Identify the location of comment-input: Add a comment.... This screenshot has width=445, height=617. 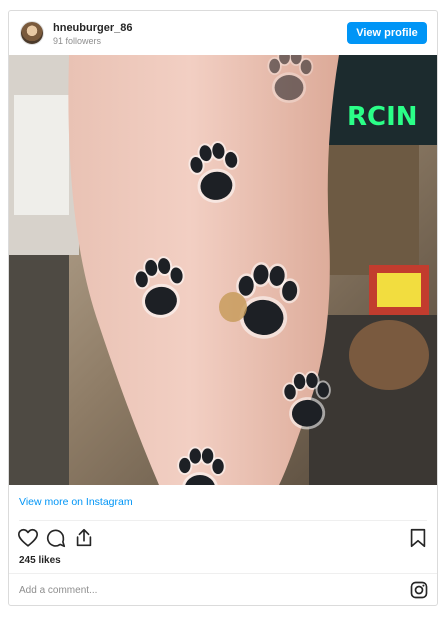
(58, 590).